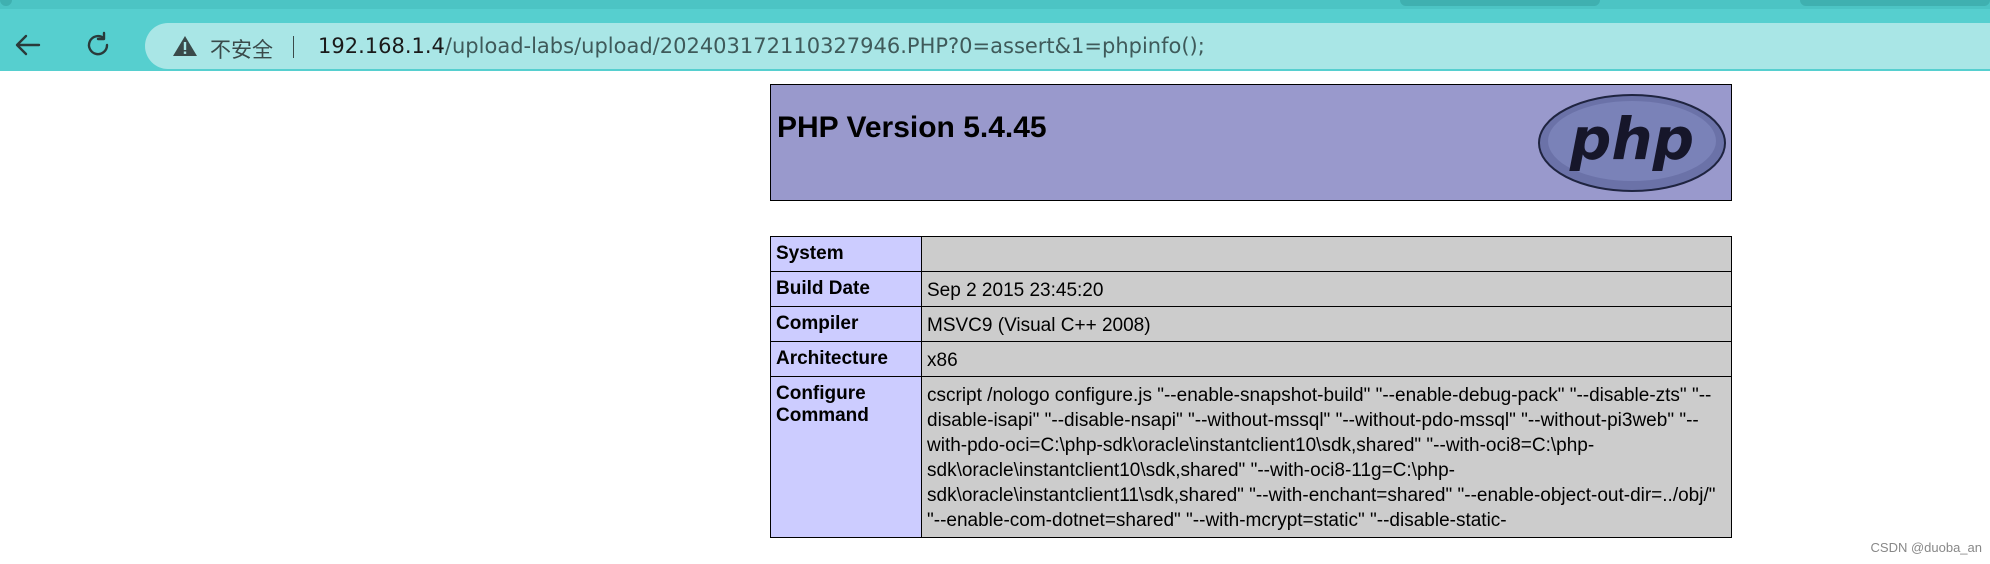 The height and width of the screenshot is (564, 1990). I want to click on table-row: Build Date Sep 2 2015 23:45:20, so click(1251, 289).